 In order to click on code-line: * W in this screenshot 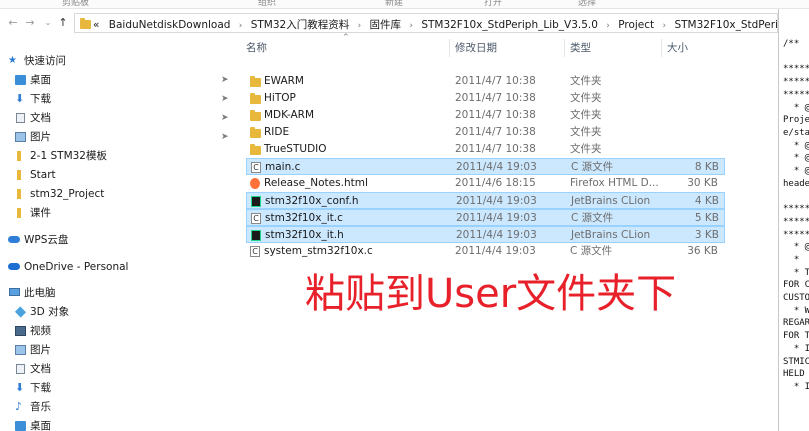, I will do `click(796, 310)`.